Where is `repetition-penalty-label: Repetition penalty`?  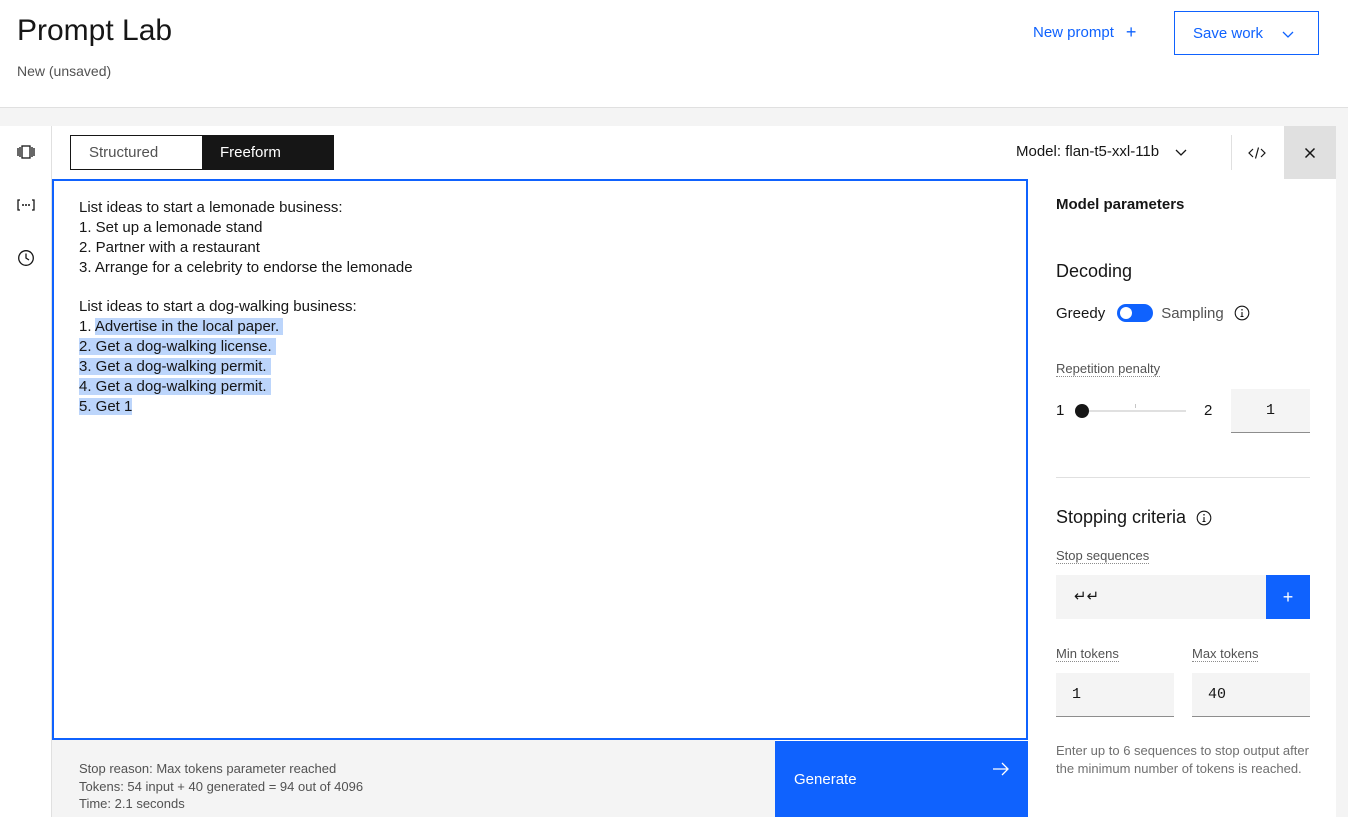 repetition-penalty-label: Repetition penalty is located at coordinates (1108, 369).